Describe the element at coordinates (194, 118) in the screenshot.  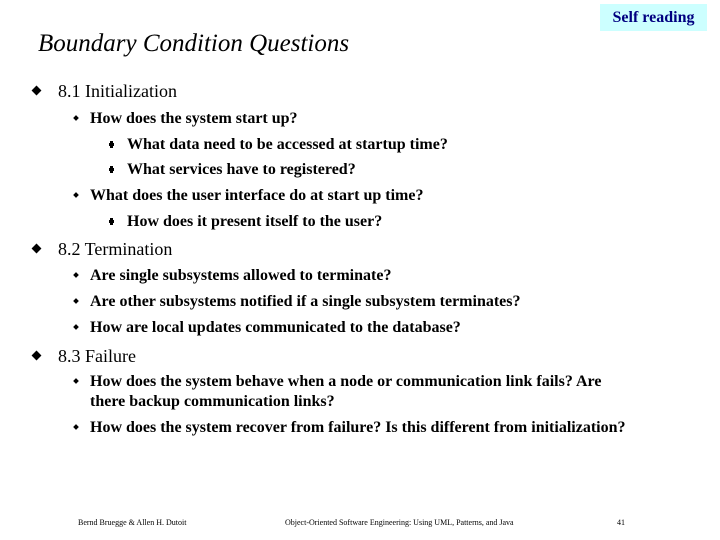
I see `item-text: How does the system start up?` at that location.